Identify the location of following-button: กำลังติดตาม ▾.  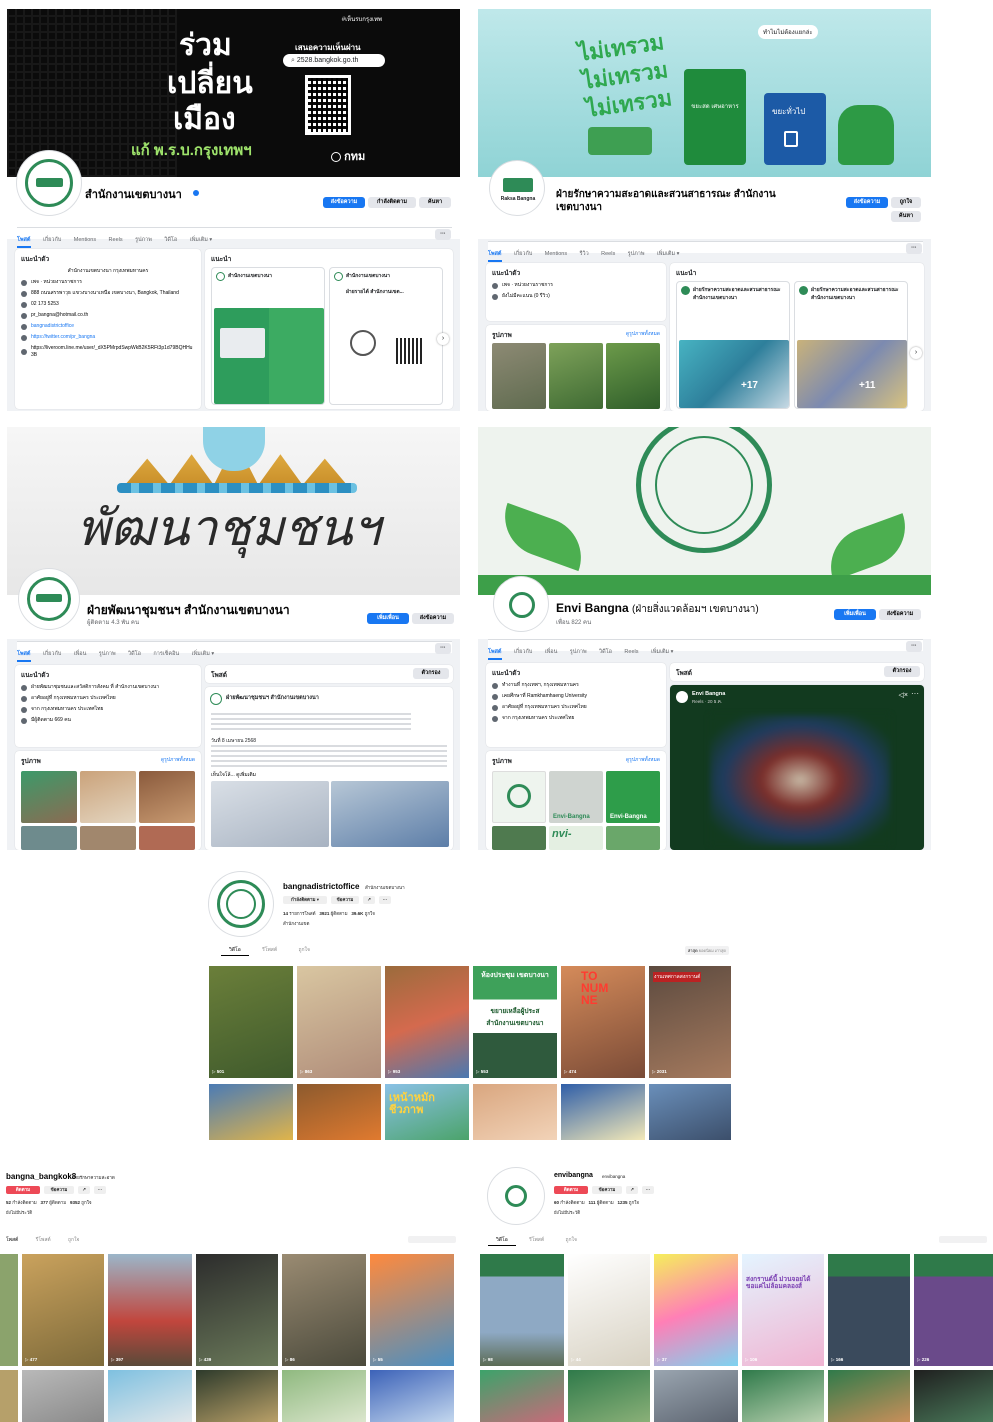
(305, 900).